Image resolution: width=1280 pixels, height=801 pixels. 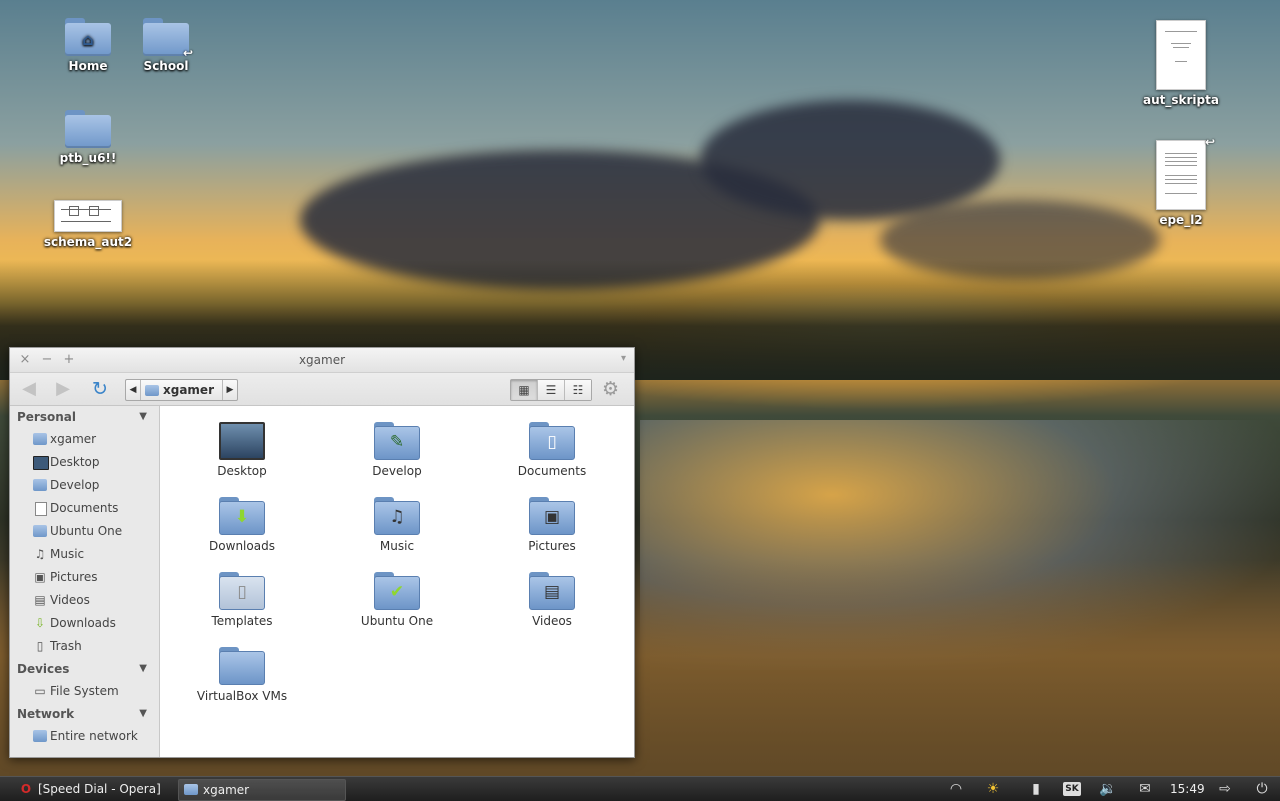 What do you see at coordinates (397, 621) in the screenshot?
I see `file-item-label: Ubuntu One` at bounding box center [397, 621].